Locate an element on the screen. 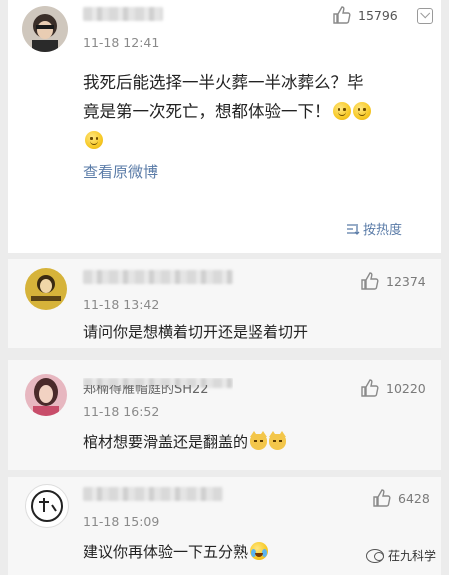 The height and width of the screenshot is (575, 449). like-button: 10220 is located at coordinates (393, 388).